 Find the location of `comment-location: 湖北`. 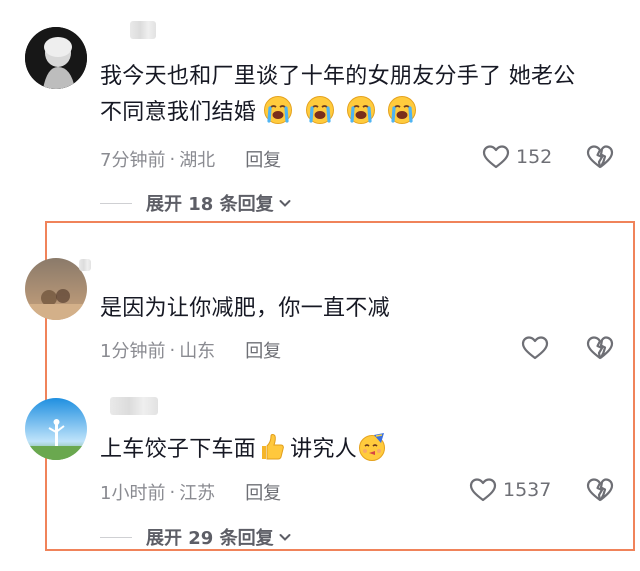

comment-location: 湖北 is located at coordinates (197, 160).